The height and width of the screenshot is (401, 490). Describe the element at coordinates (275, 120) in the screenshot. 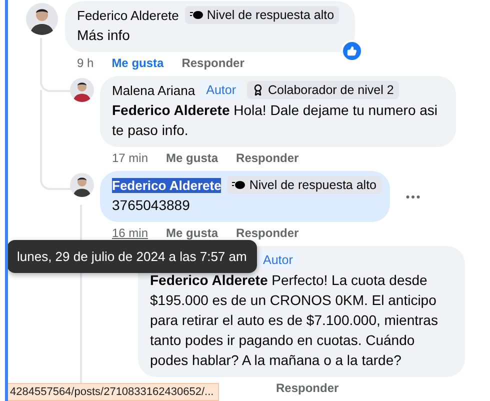

I see `comment-text: Federico Alderete Hola! Dale dejame tu numero asi te paso info.` at that location.